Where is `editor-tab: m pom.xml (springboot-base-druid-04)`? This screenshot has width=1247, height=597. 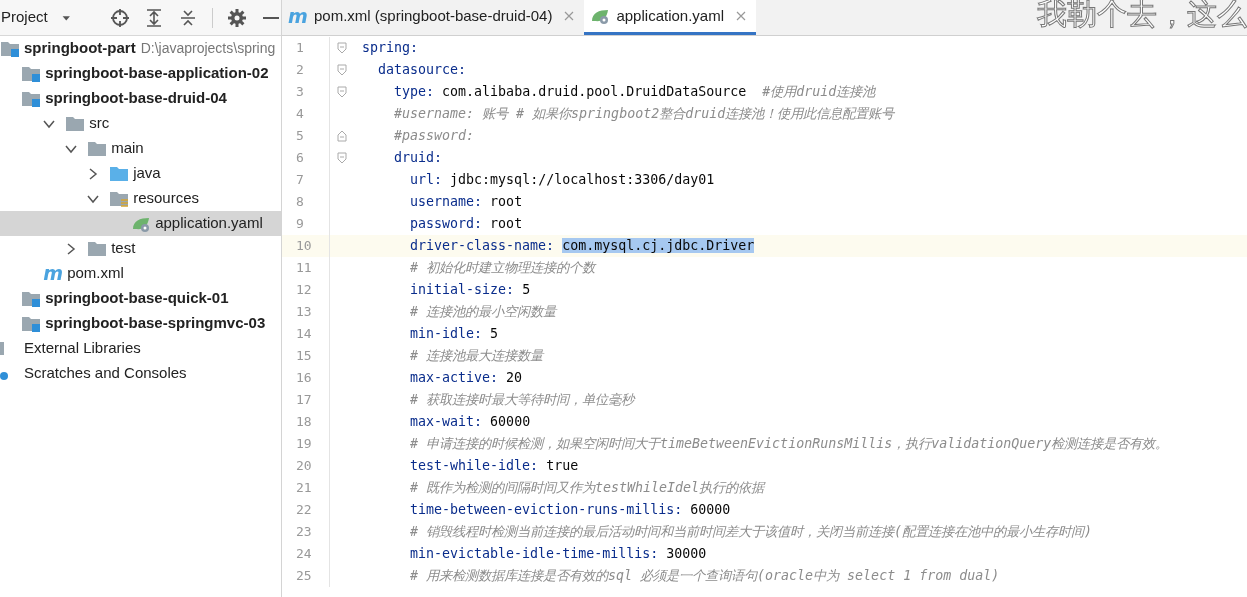 editor-tab: m pom.xml (springboot-base-druid-04) is located at coordinates (433, 17).